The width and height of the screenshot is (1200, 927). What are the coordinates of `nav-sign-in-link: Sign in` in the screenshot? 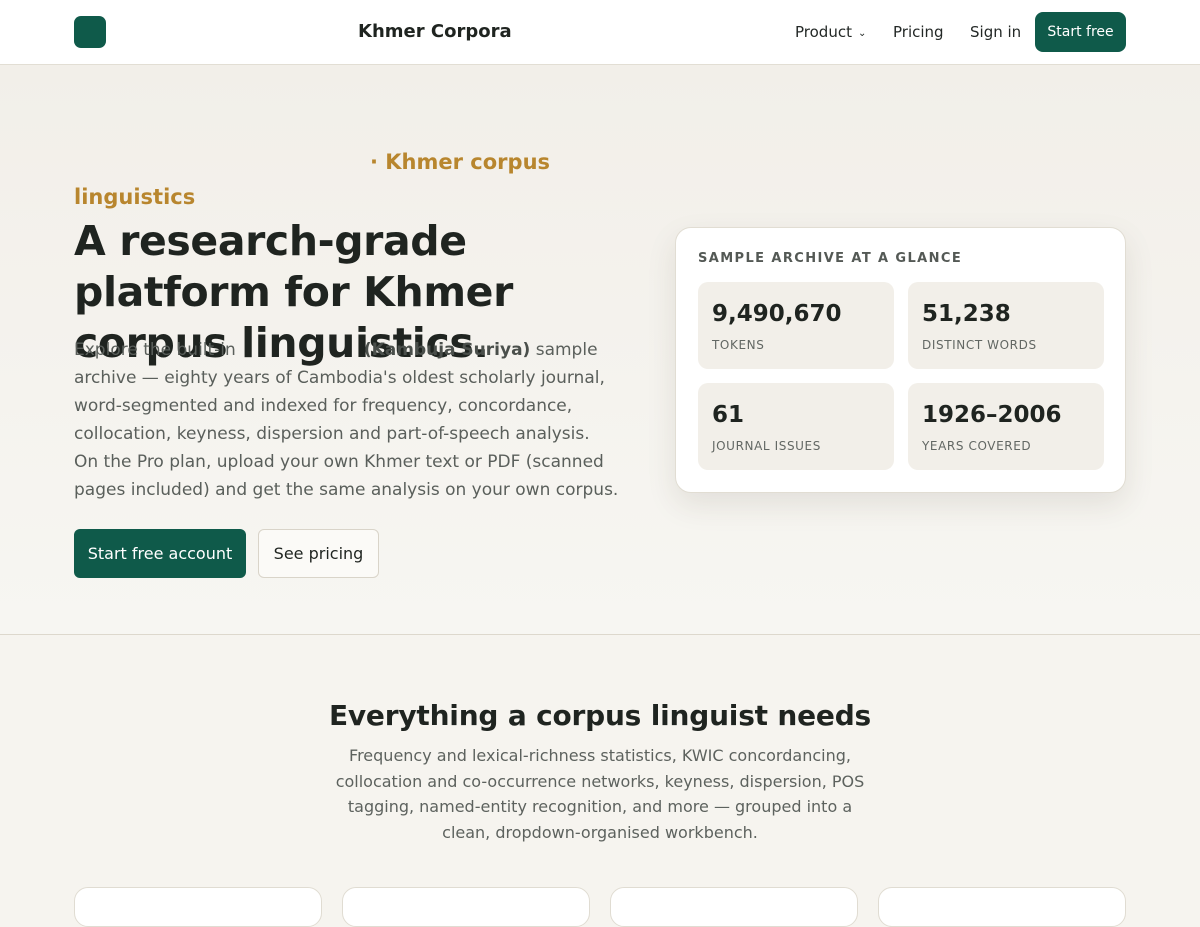 It's located at (995, 32).